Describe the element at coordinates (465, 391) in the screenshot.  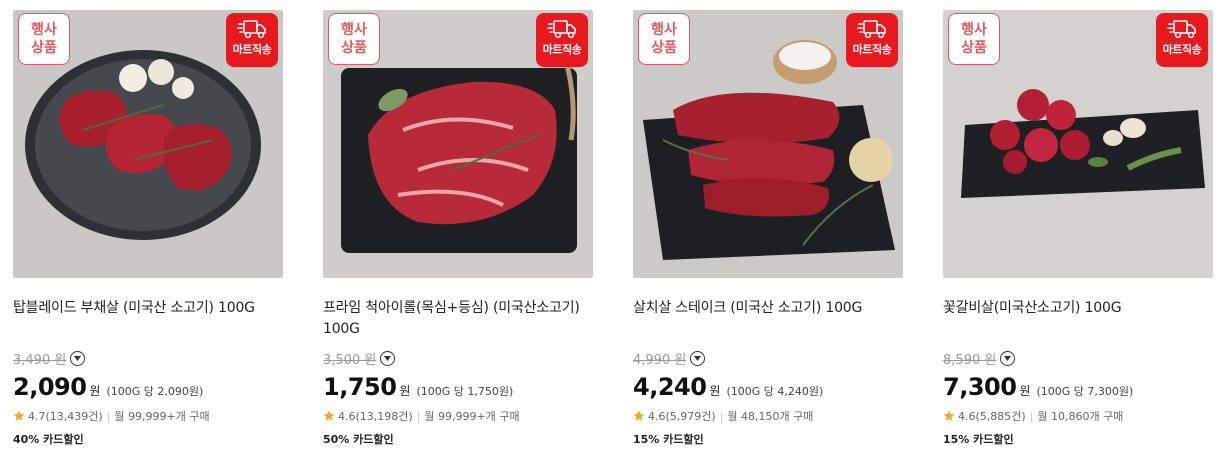
I see `unit-price: (100G 당 1,750원)` at that location.